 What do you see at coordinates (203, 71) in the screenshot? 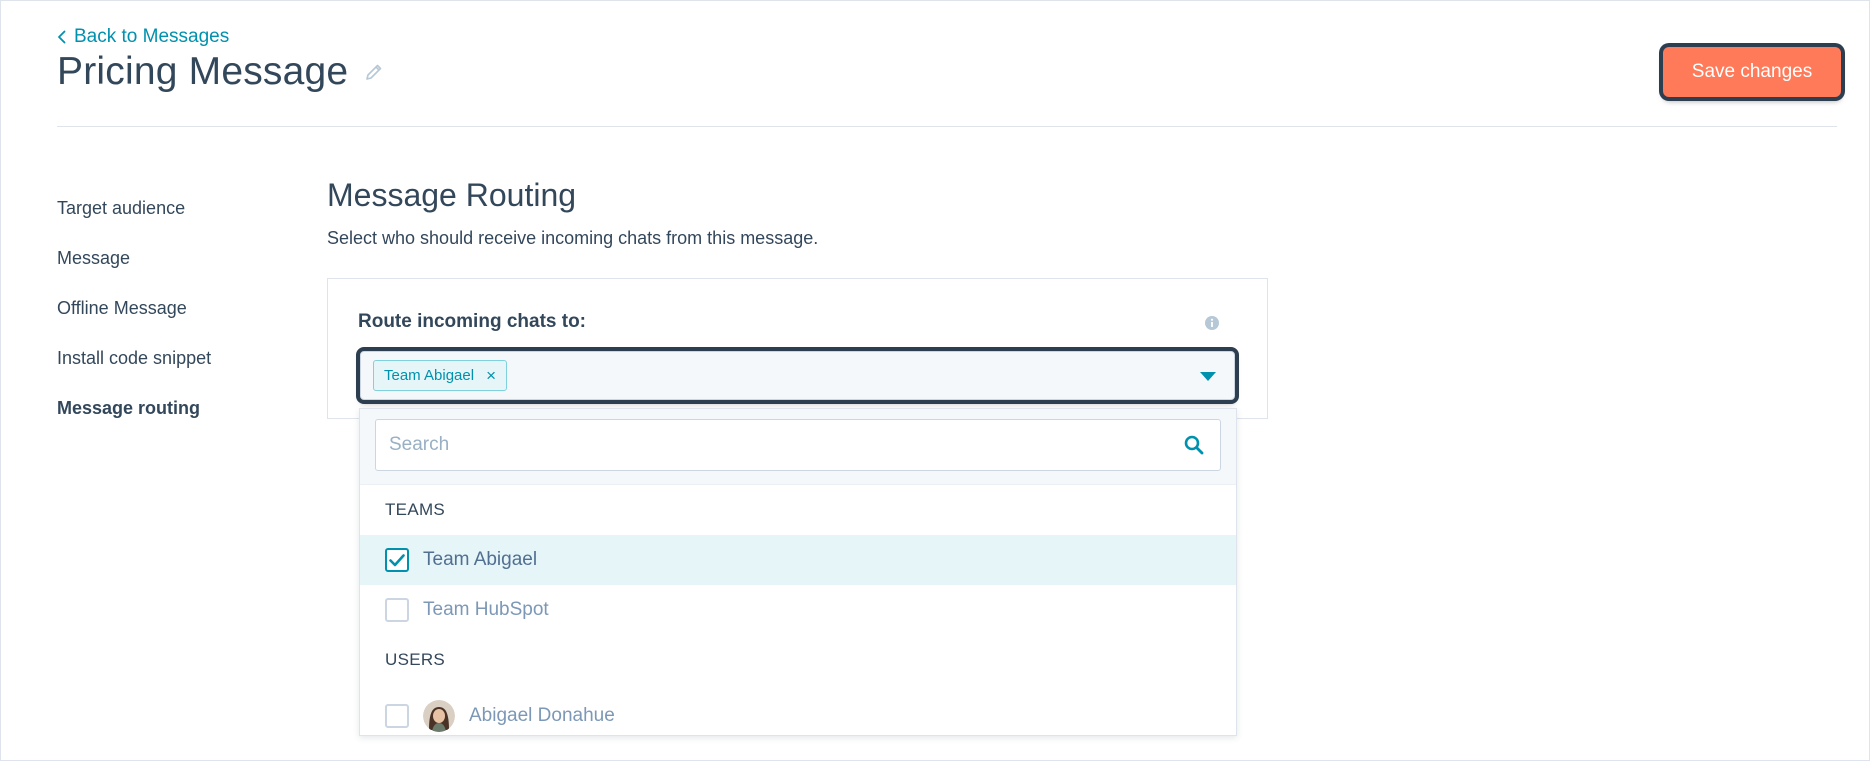
I see `page-title: Pricing Message` at bounding box center [203, 71].